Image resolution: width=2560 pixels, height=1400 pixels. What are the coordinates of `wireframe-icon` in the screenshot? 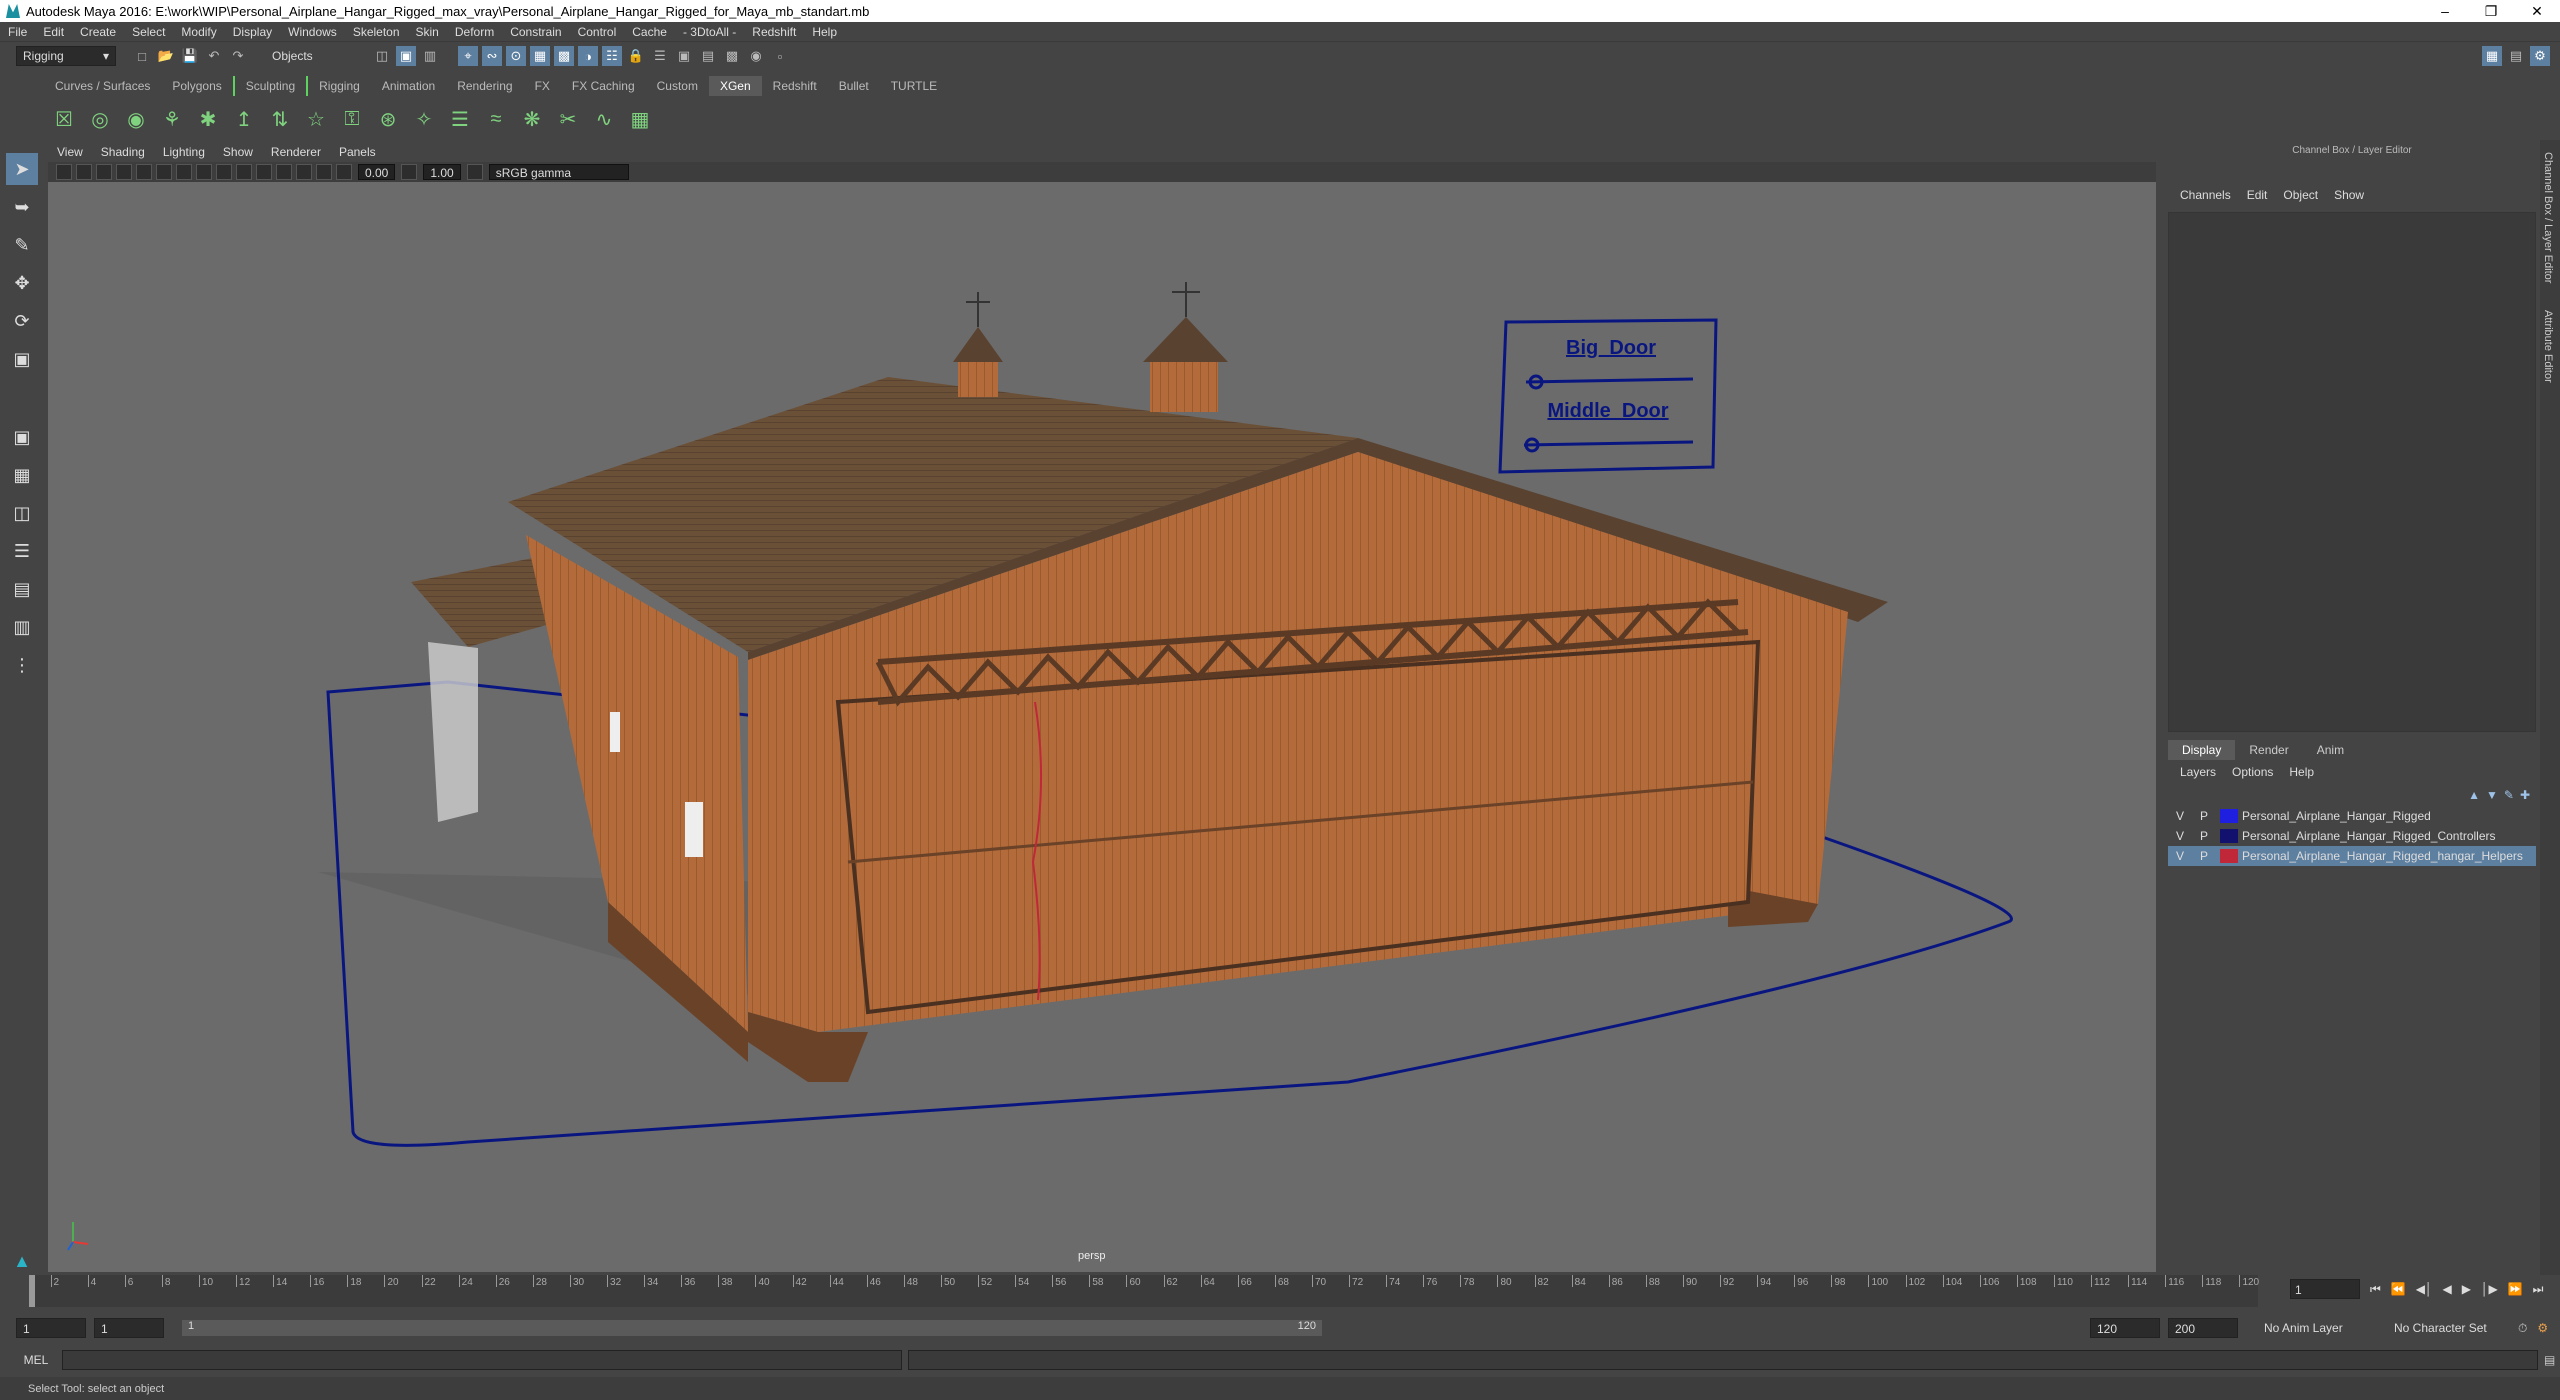 It's located at (184, 172).